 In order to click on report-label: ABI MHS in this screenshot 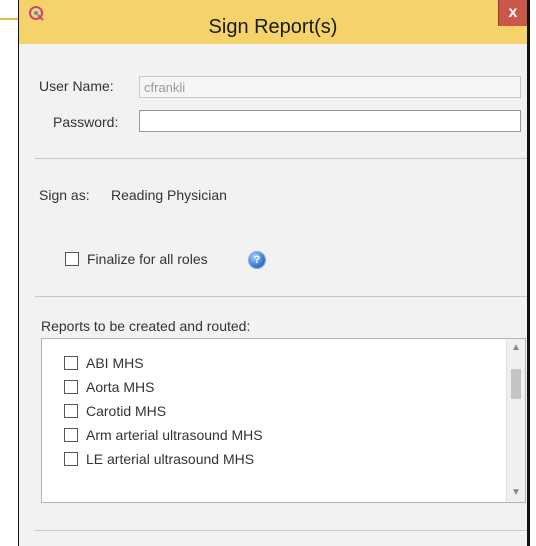, I will do `click(115, 363)`.